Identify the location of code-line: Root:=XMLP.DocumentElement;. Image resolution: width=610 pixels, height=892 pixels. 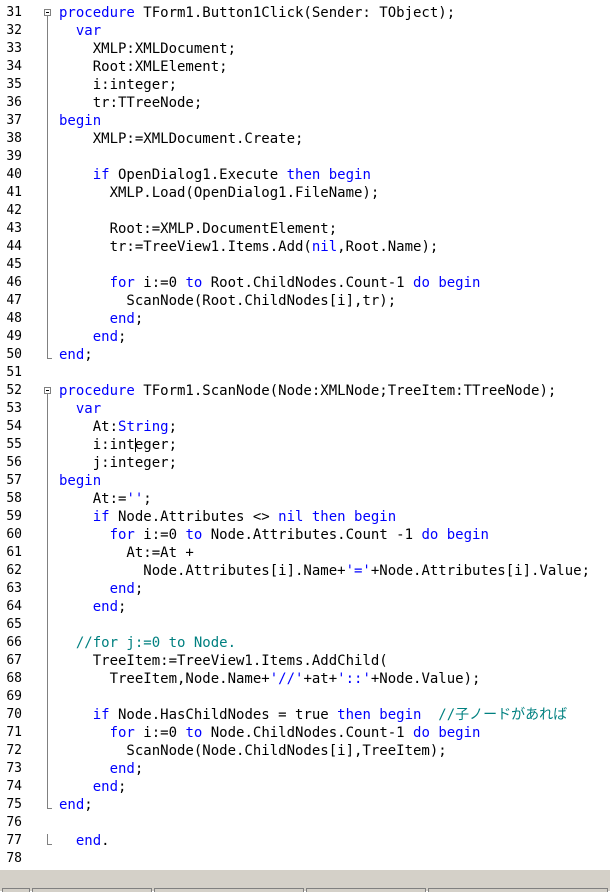
(325, 229).